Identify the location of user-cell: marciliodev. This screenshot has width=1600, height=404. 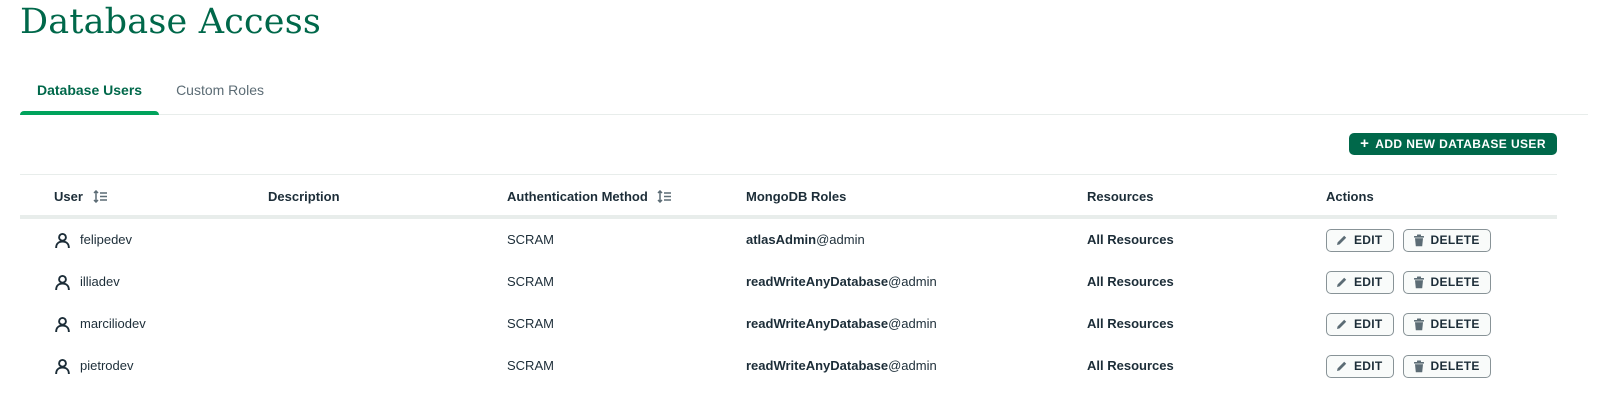
(100, 324).